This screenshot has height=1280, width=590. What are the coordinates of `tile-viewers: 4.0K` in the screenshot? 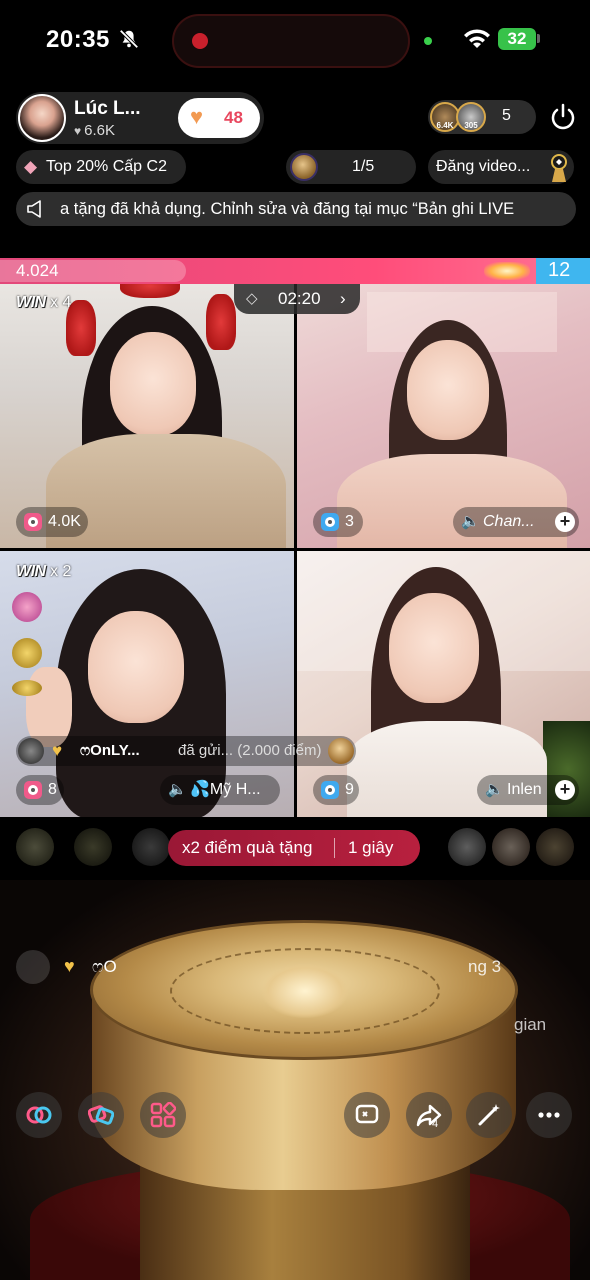 It's located at (52, 522).